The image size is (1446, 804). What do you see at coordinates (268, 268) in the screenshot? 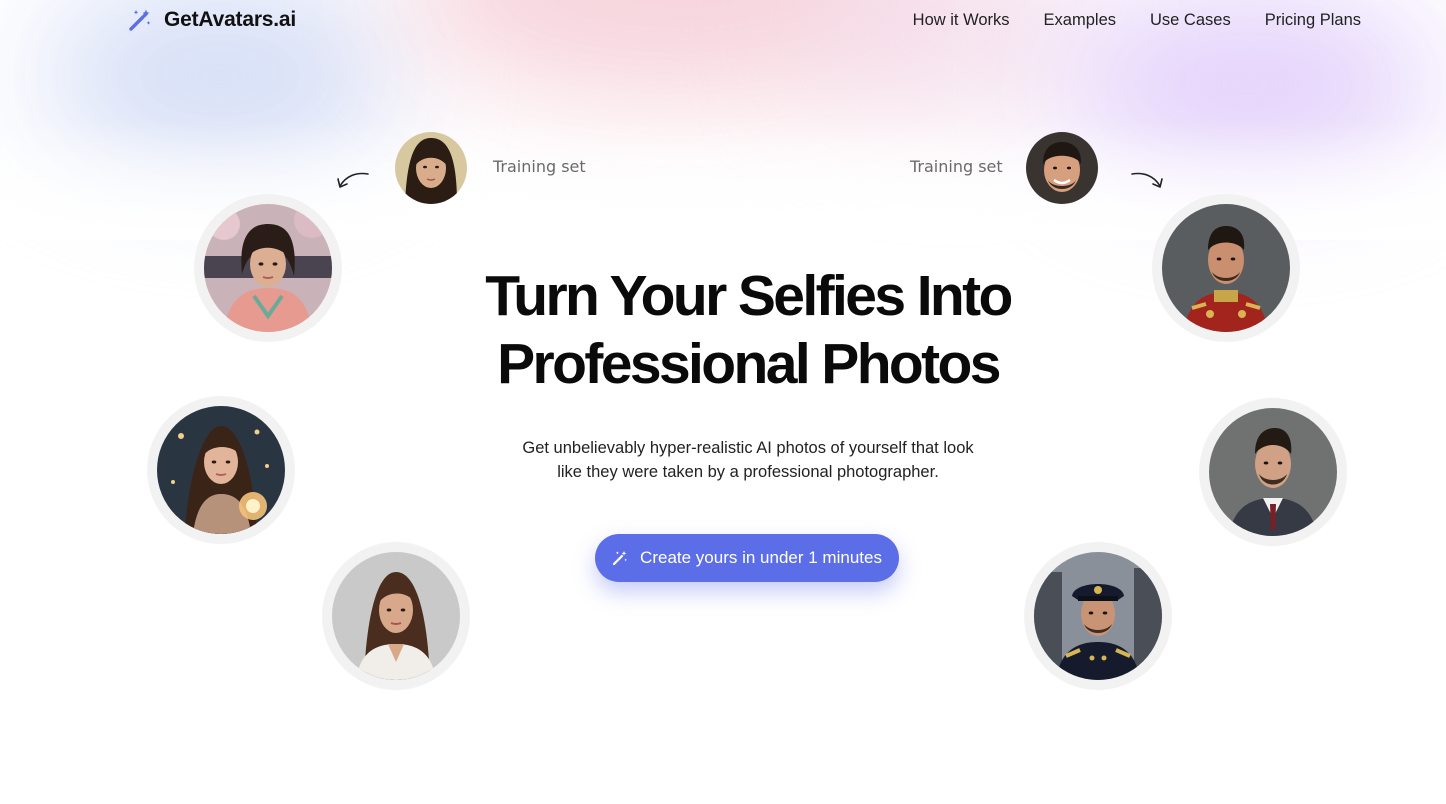
I see `avatar-woman-kimono` at bounding box center [268, 268].